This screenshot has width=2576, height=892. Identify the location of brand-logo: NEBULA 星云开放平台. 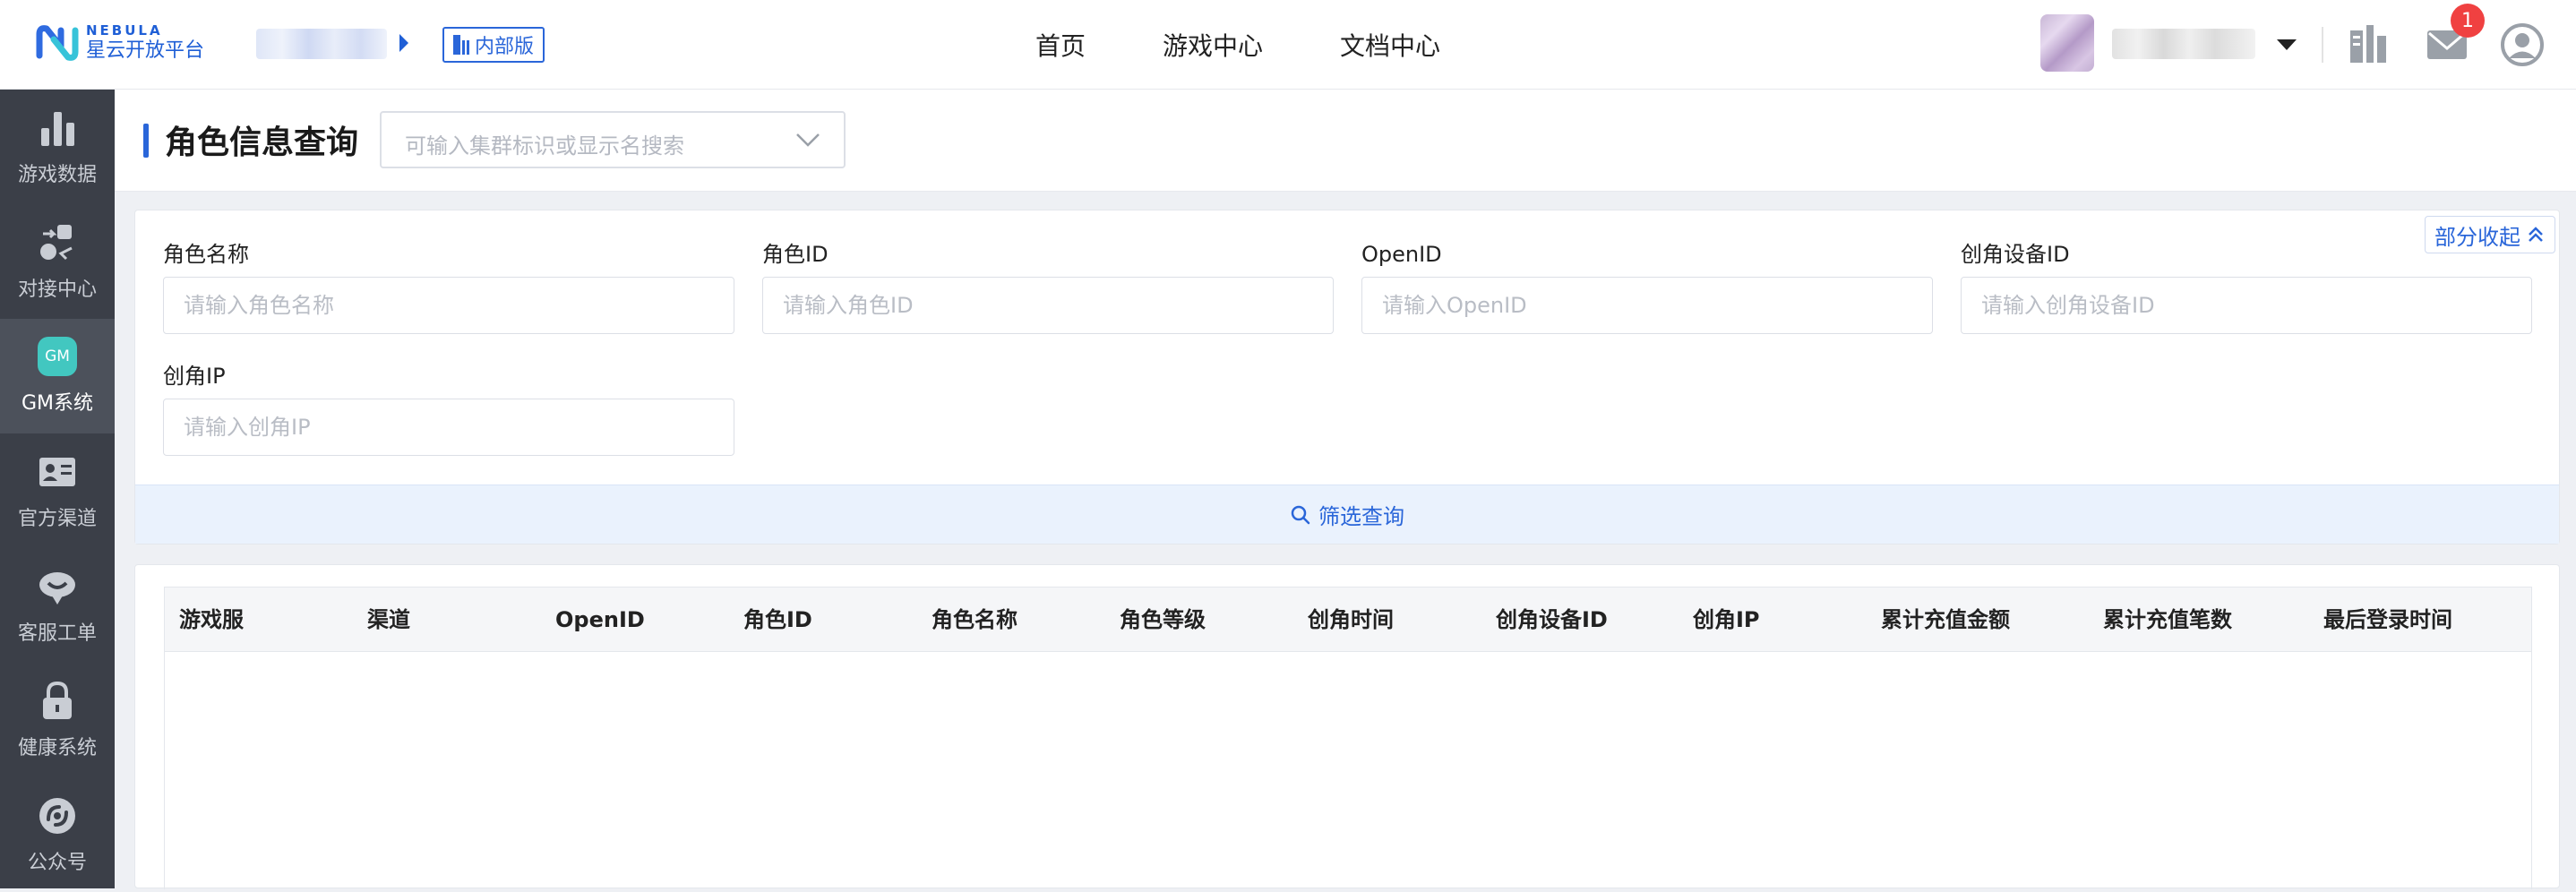
(119, 43).